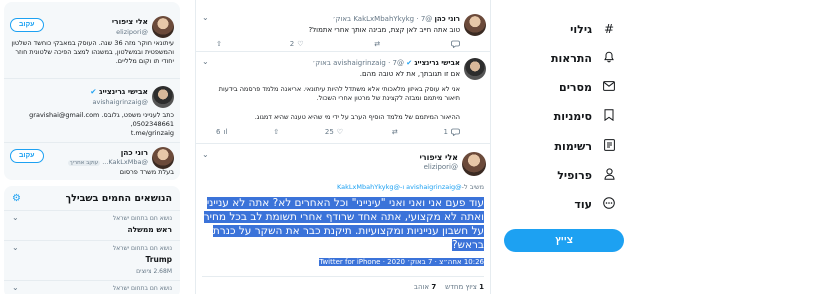 This screenshot has height=294, width=826. I want to click on like-count: 25, so click(329, 132).